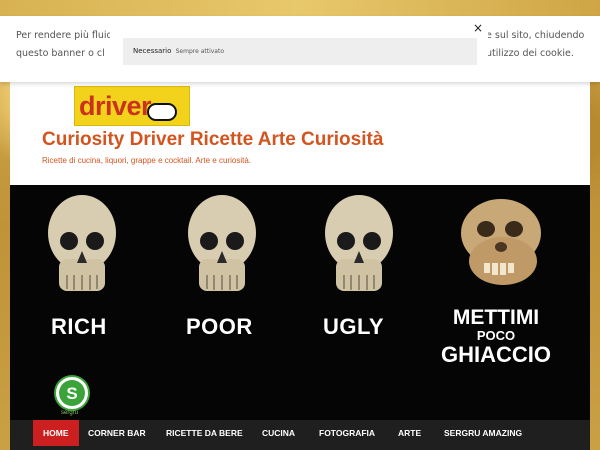  What do you see at coordinates (278, 433) in the screenshot?
I see `nav-item-cucina: CUCINA` at bounding box center [278, 433].